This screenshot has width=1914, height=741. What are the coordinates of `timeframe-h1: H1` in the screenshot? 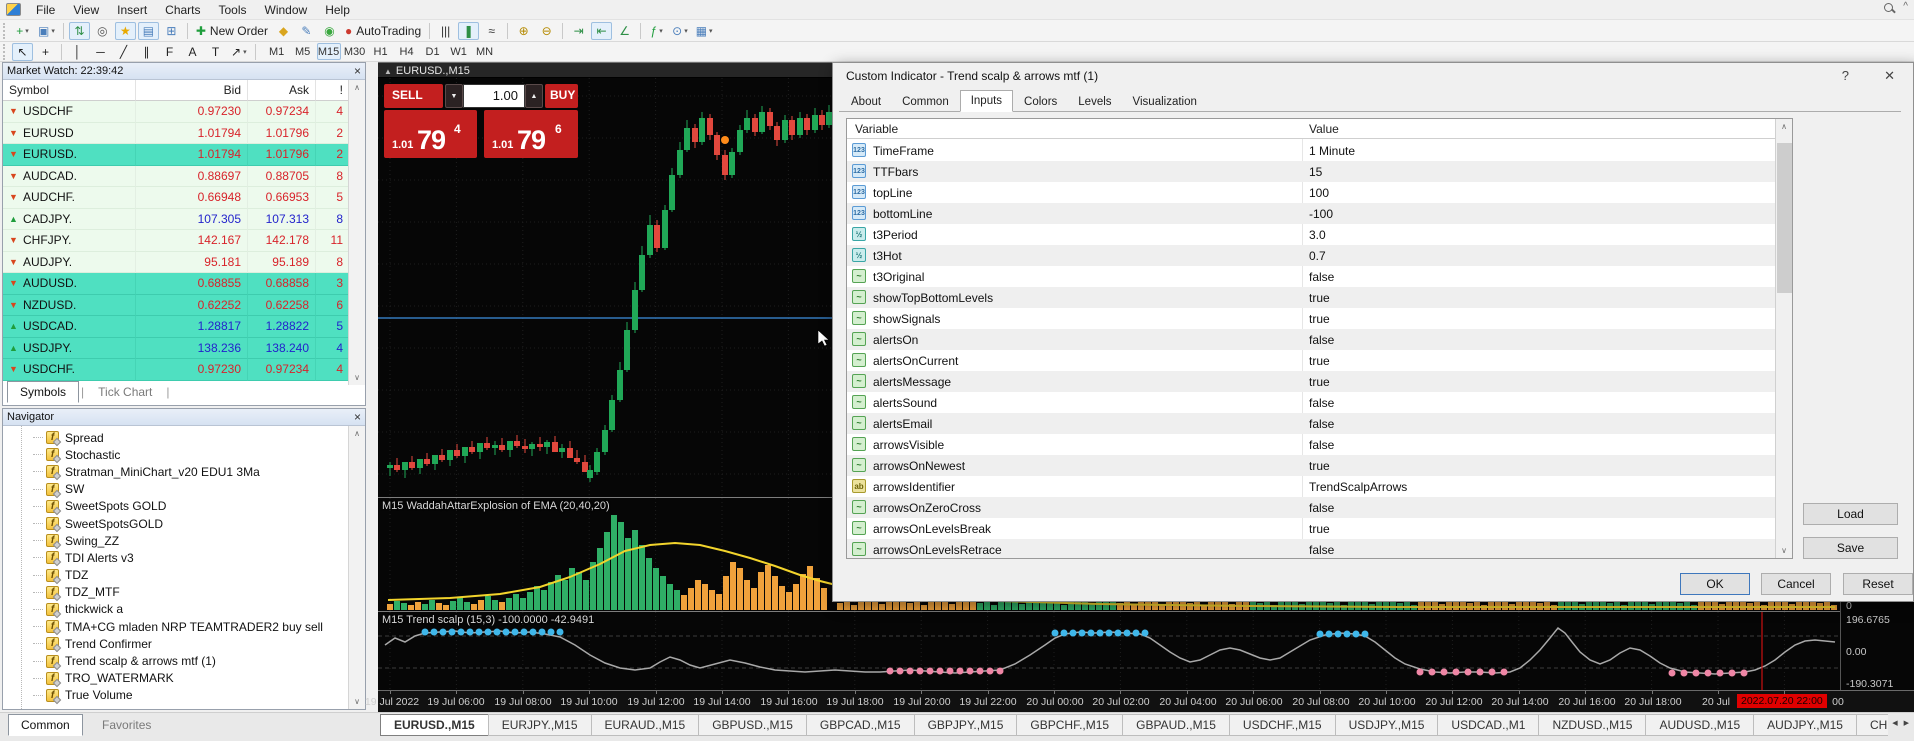 It's located at (381, 51).